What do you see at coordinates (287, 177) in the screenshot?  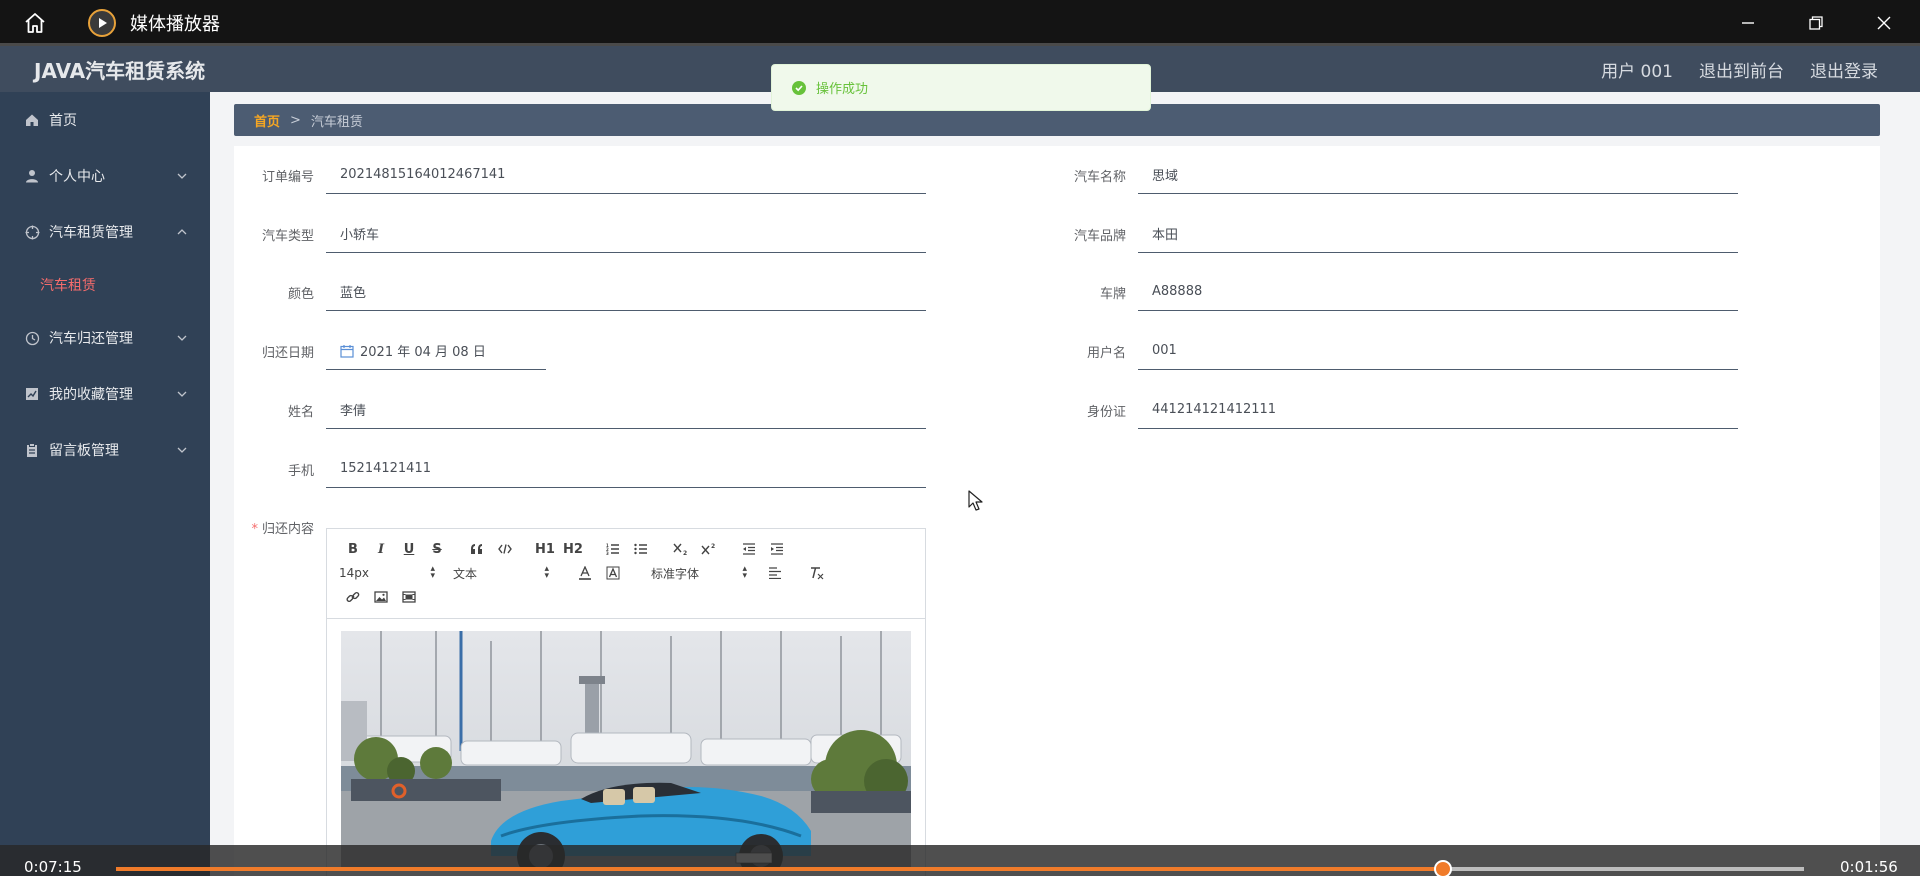 I see `field-label: 订单编号` at bounding box center [287, 177].